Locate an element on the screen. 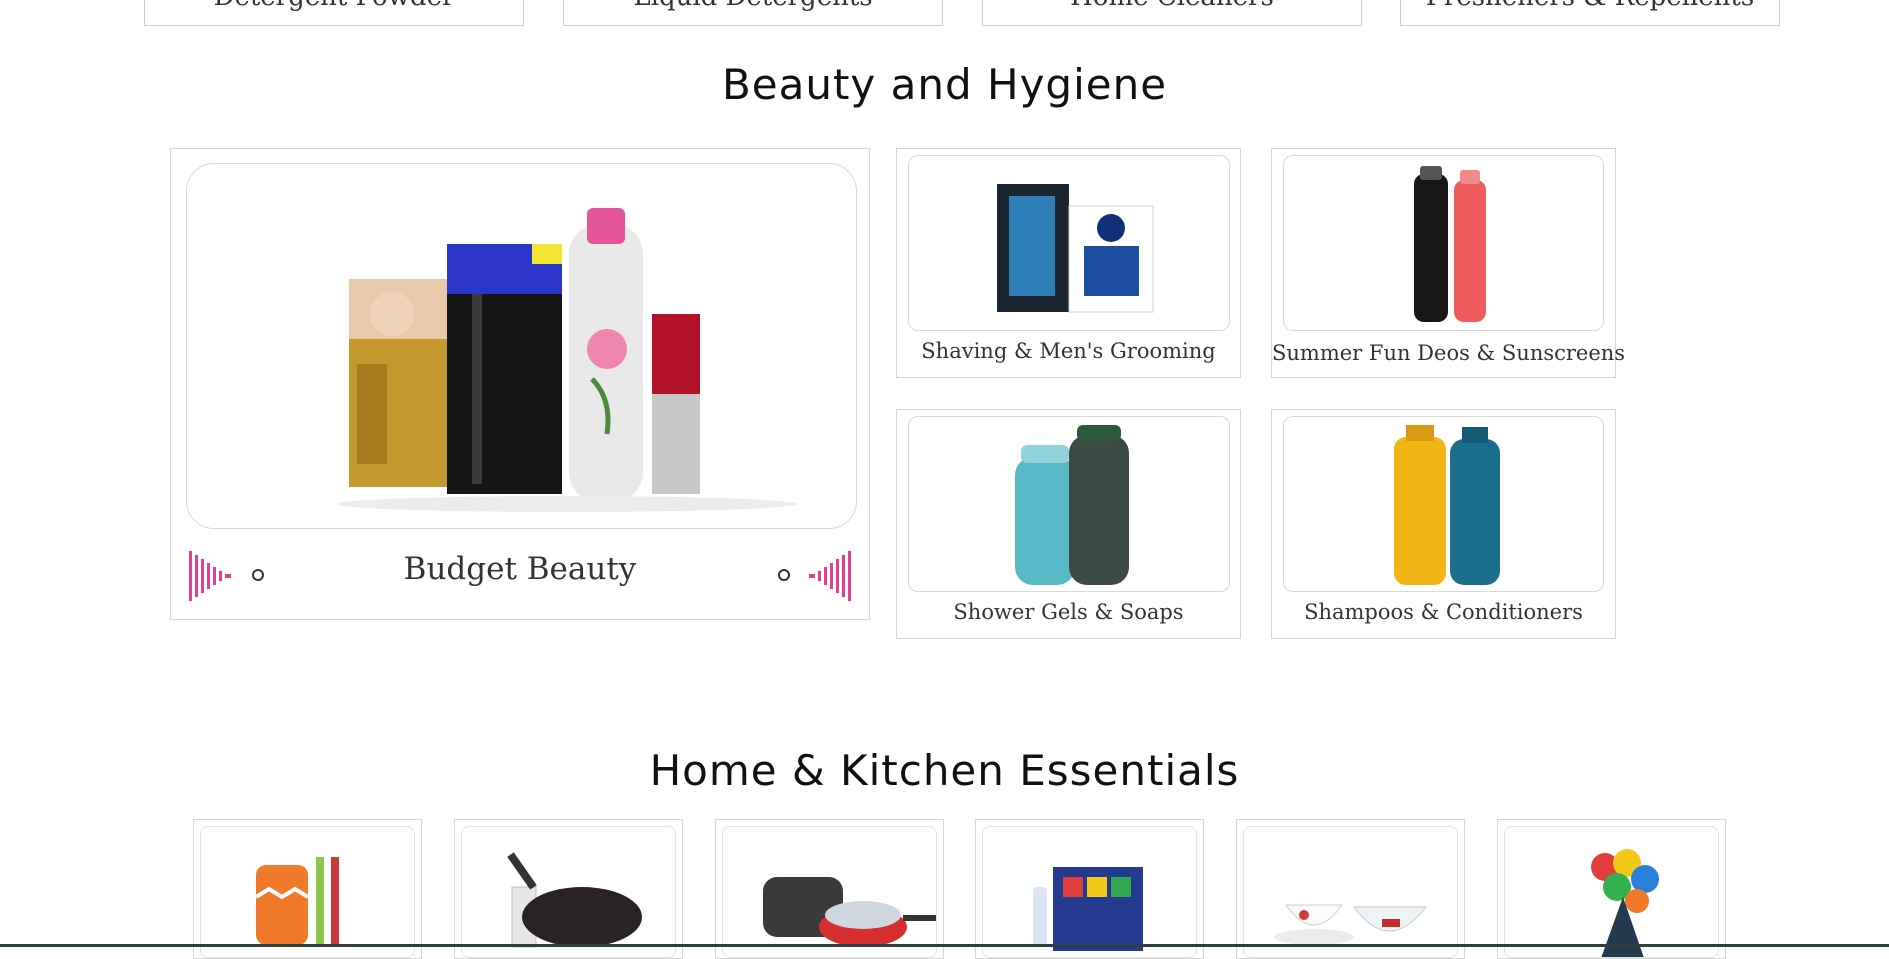 Image resolution: width=1889 pixels, height=959 pixels. kitchen-card-pressure-cooker is located at coordinates (829, 889).